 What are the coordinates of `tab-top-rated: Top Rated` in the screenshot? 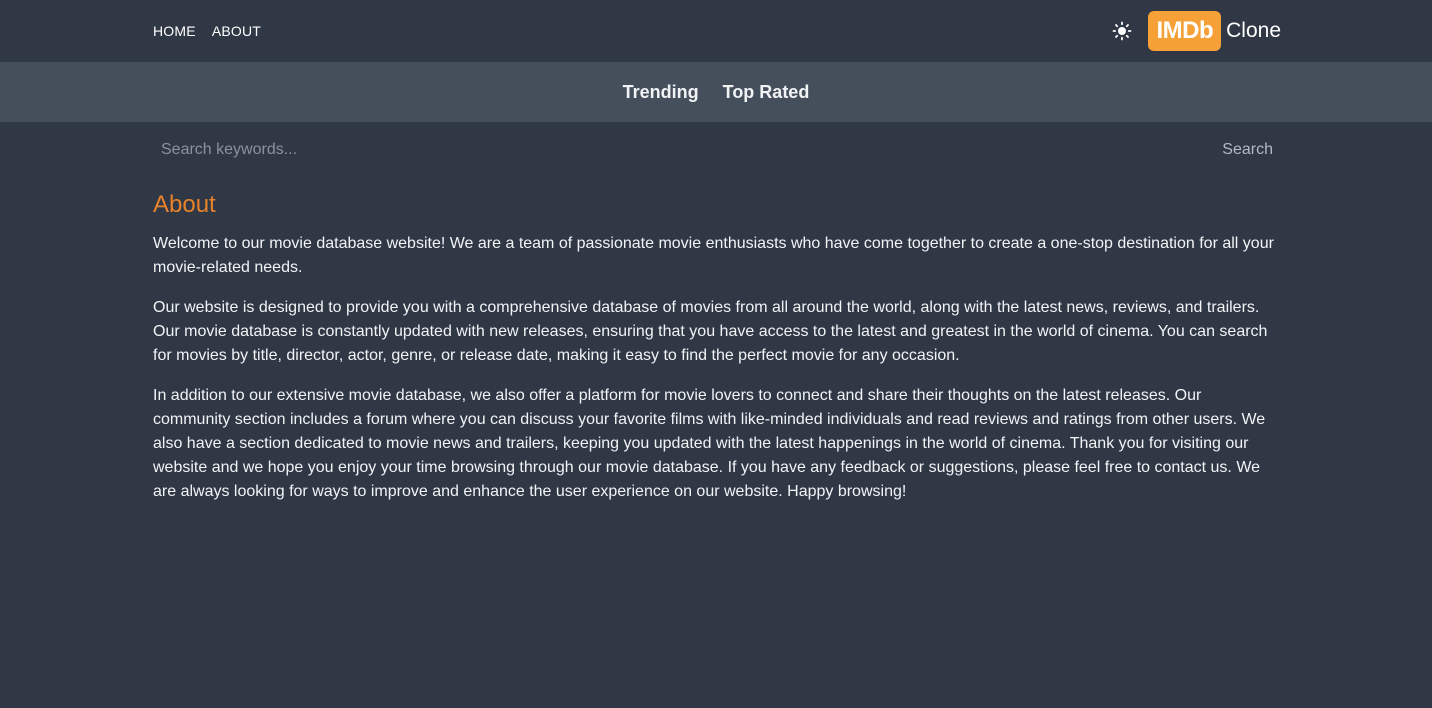 It's located at (766, 92).